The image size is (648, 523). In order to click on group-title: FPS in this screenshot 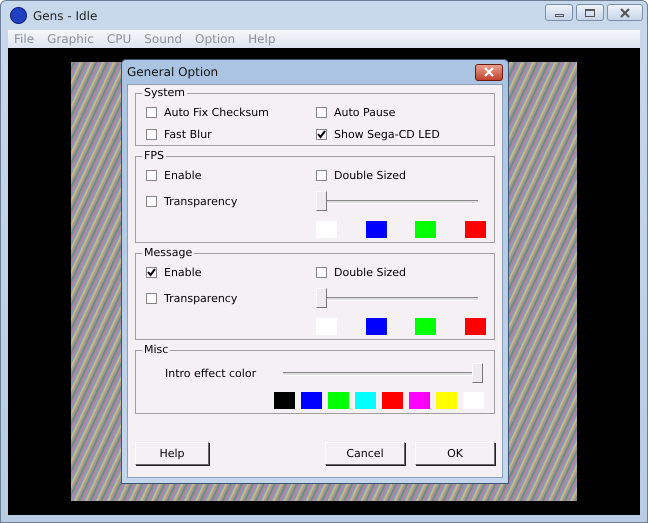, I will do `click(154, 155)`.